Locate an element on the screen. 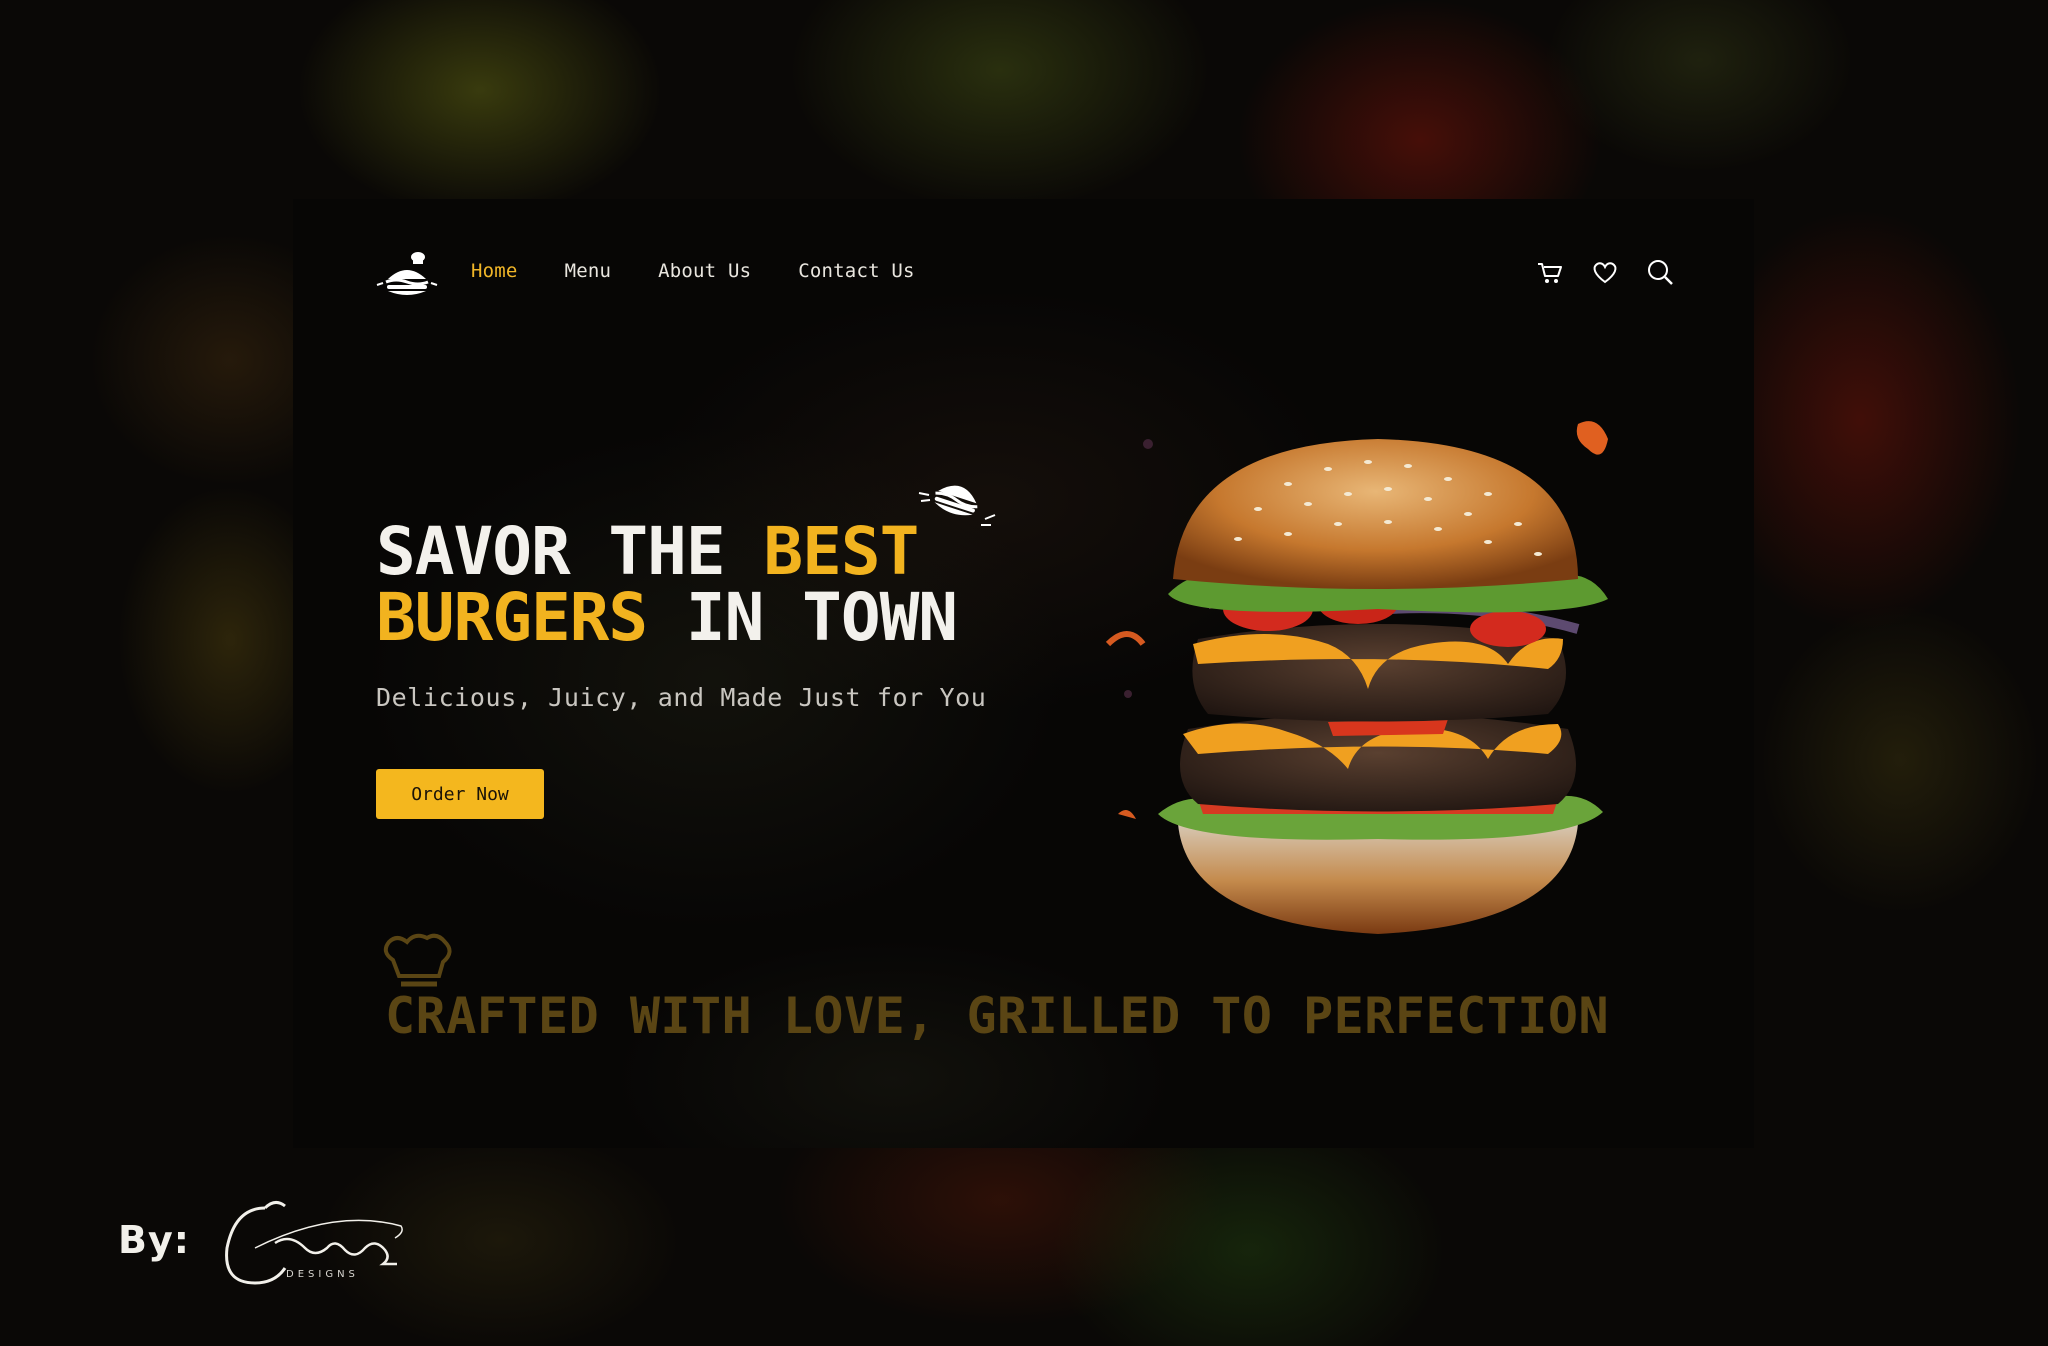 This screenshot has height=1346, width=2048. chef-hat-icon is located at coordinates (417, 960).